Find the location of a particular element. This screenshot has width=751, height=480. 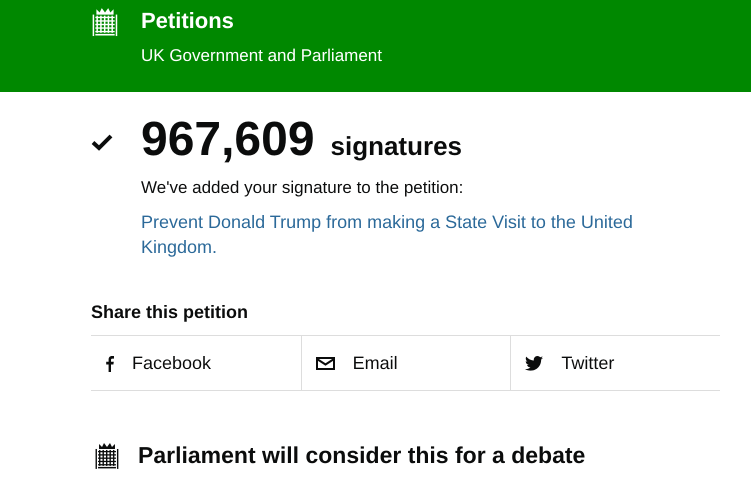

site-subtitle: UK Government and Parliament is located at coordinates (261, 56).